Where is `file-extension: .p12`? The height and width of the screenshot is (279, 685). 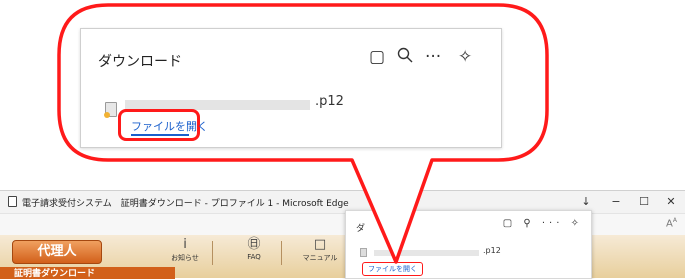
file-extension: .p12 is located at coordinates (329, 101).